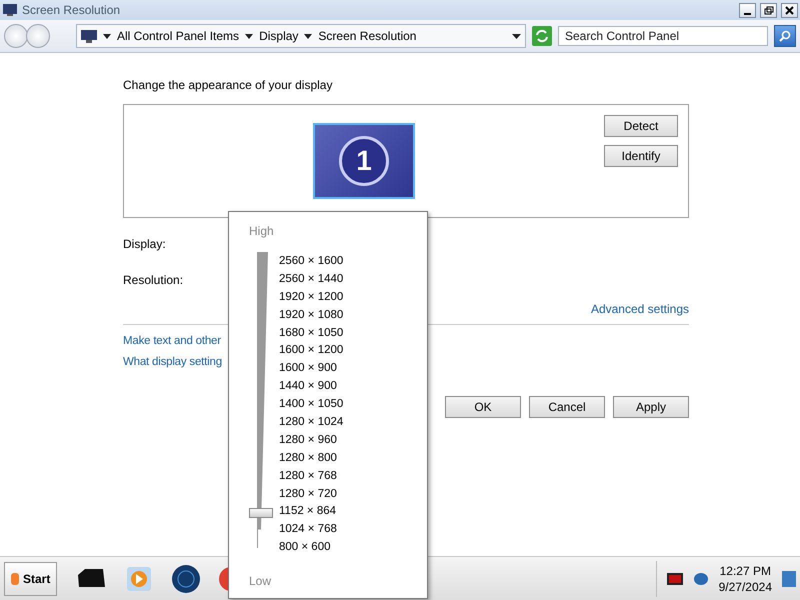 Image resolution: width=800 pixels, height=600 pixels. I want to click on breadcrumb: Screen Resolution, so click(367, 36).